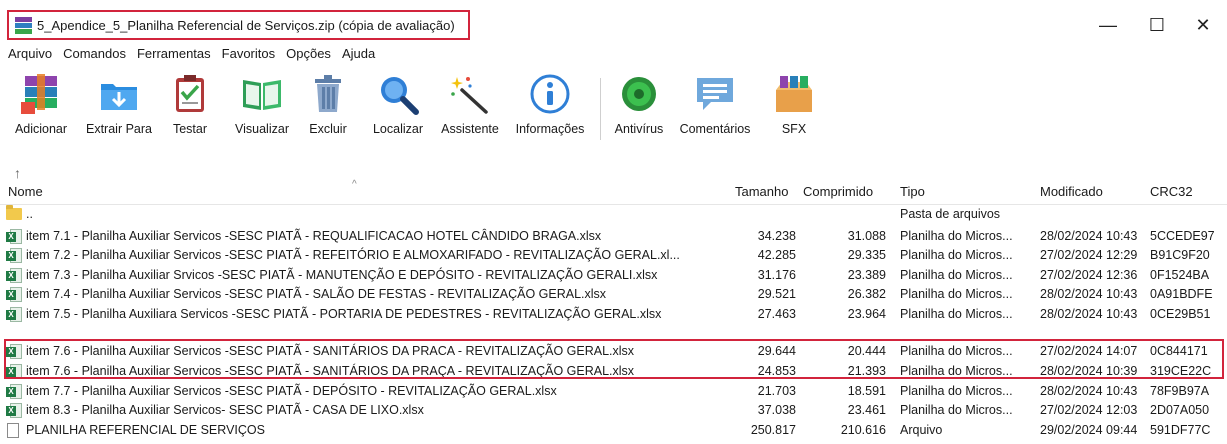  What do you see at coordinates (262, 94) in the screenshot?
I see `view-book-icon` at bounding box center [262, 94].